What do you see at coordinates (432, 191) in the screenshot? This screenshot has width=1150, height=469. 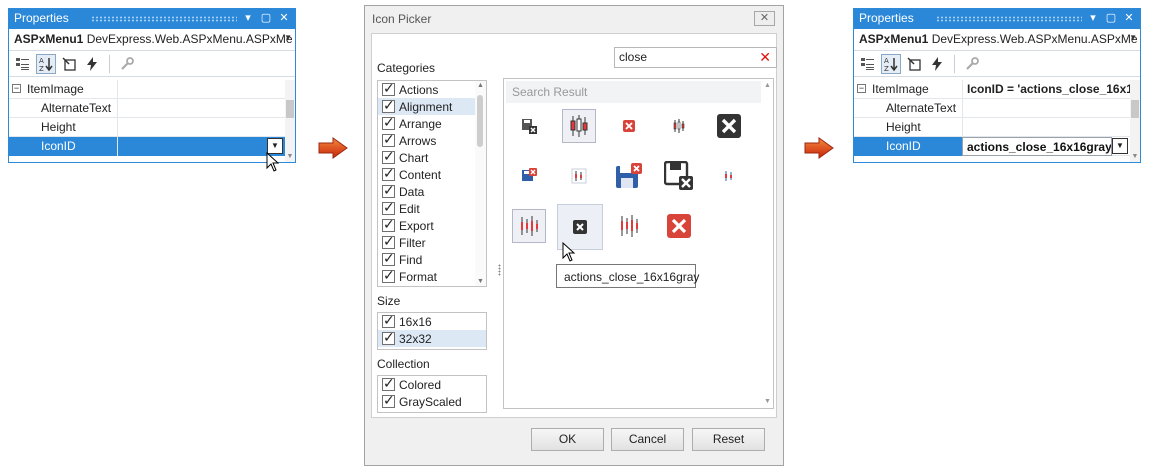 I see `category-item: Data` at bounding box center [432, 191].